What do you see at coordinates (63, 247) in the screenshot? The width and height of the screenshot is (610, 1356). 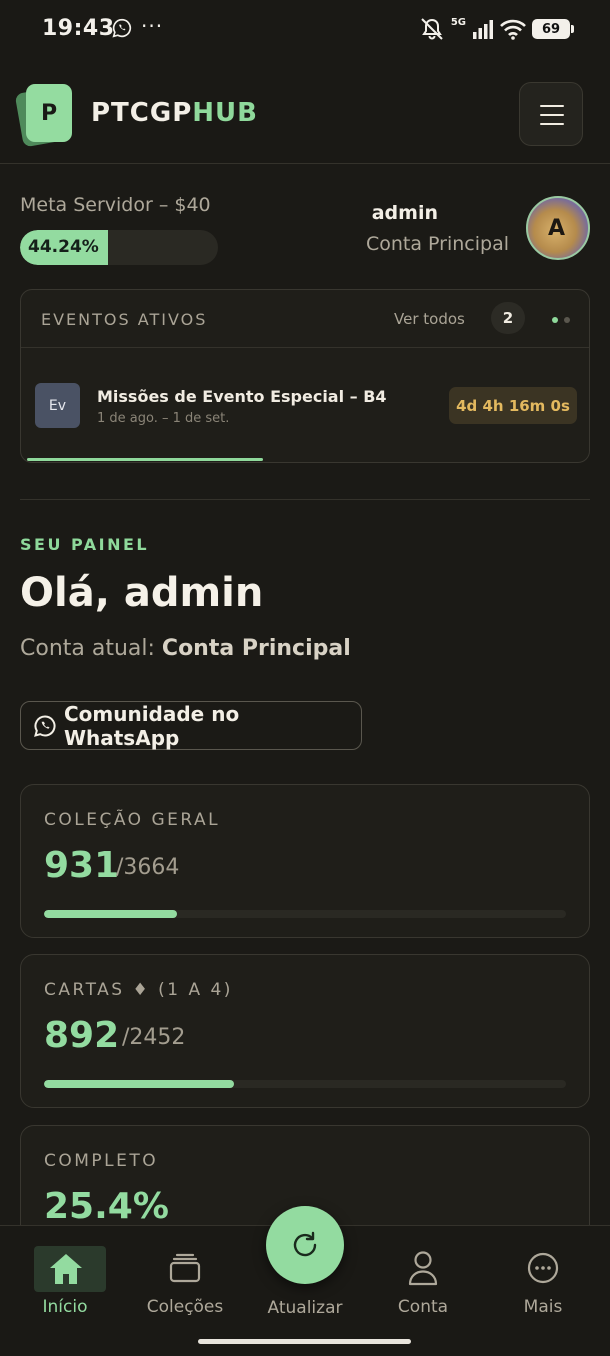 I see `server-goal-percent: 44.24%` at bounding box center [63, 247].